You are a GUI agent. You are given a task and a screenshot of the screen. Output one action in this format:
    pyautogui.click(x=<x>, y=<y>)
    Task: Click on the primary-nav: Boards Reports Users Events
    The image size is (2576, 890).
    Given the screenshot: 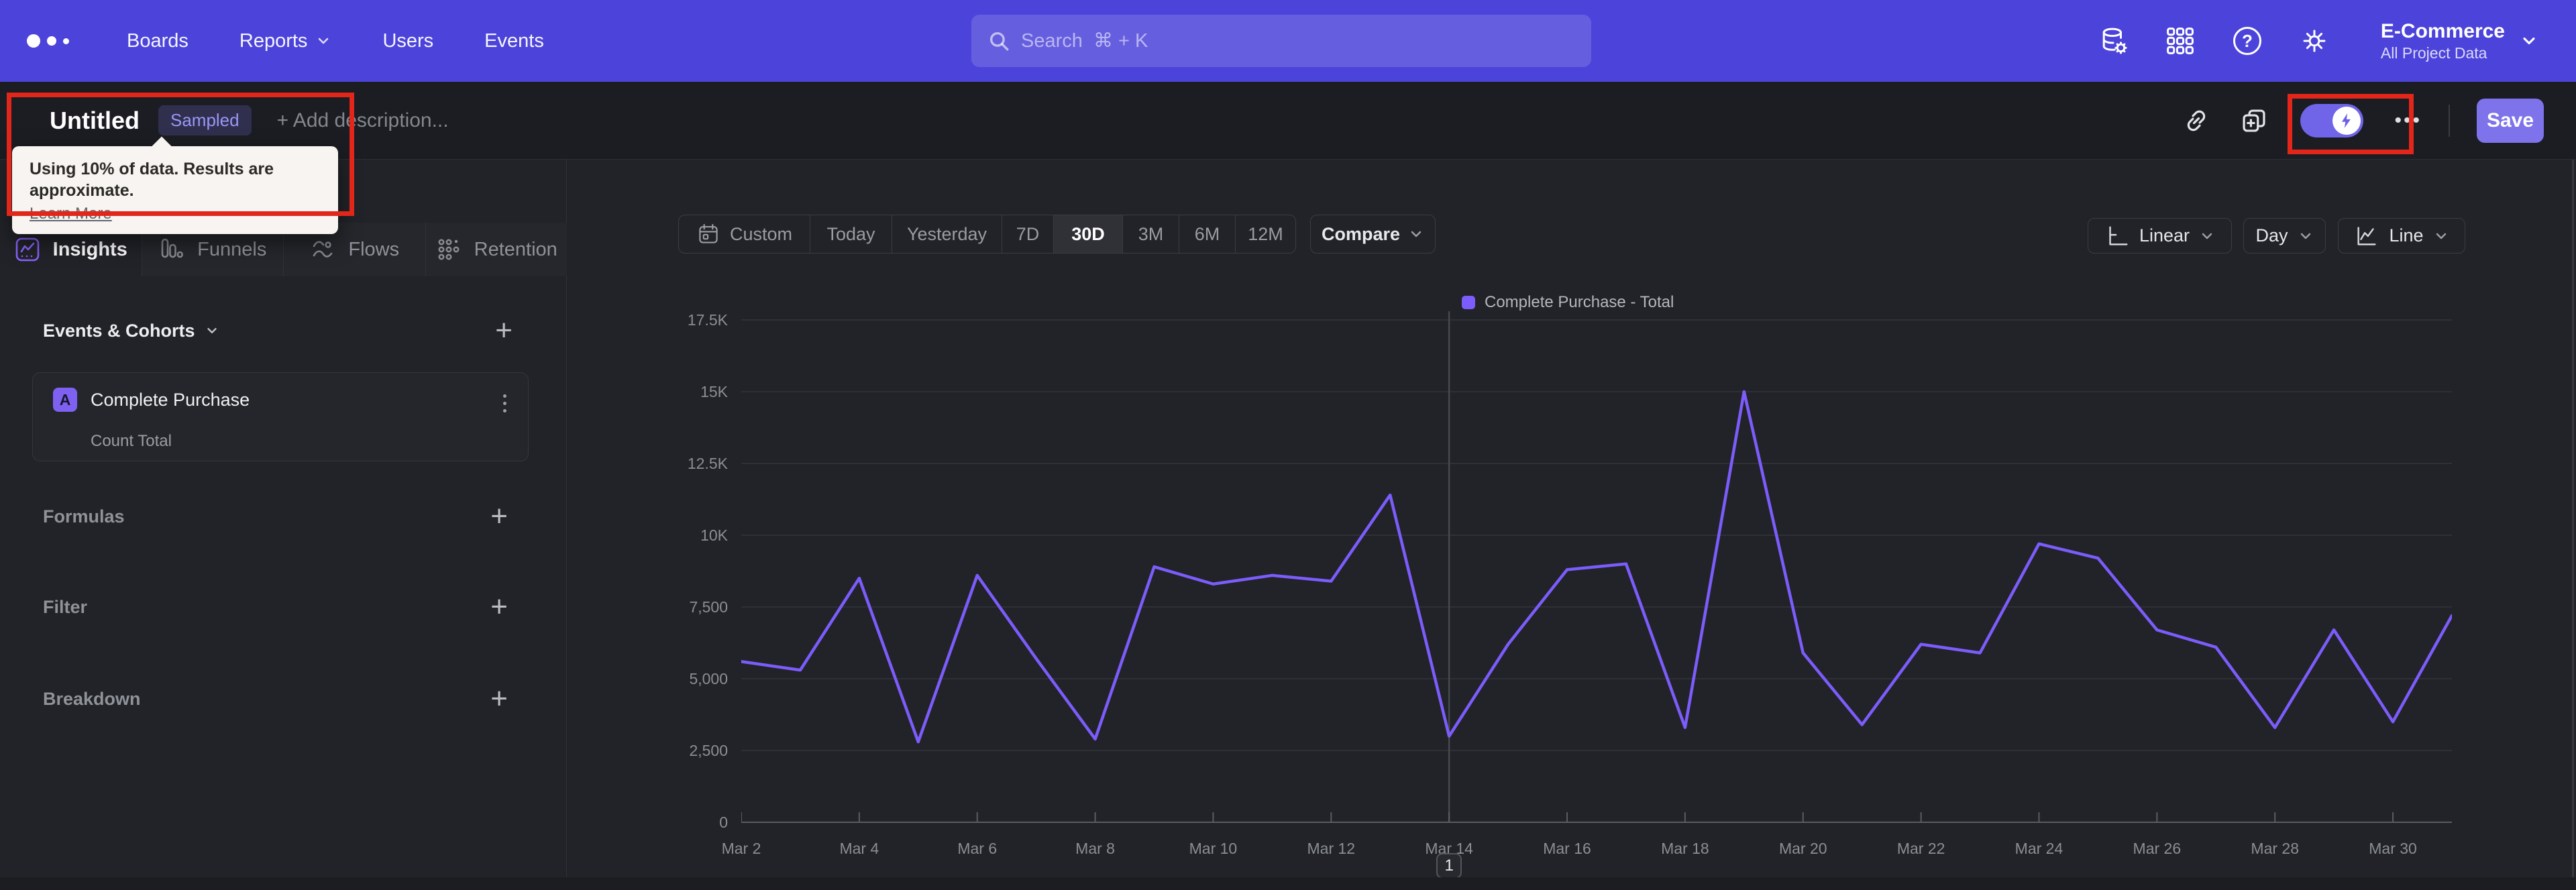 What is the action you would take?
    pyautogui.click(x=335, y=41)
    